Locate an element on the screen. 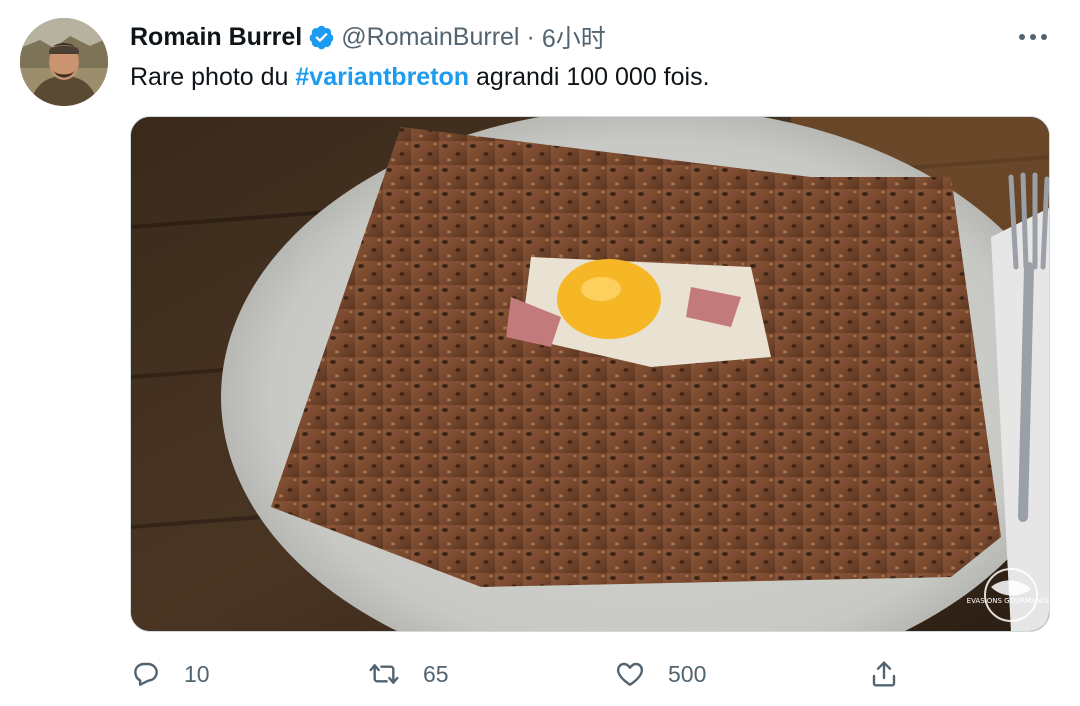 Image resolution: width=1080 pixels, height=706 pixels. tweet-text-before: Rare photo du is located at coordinates (213, 77).